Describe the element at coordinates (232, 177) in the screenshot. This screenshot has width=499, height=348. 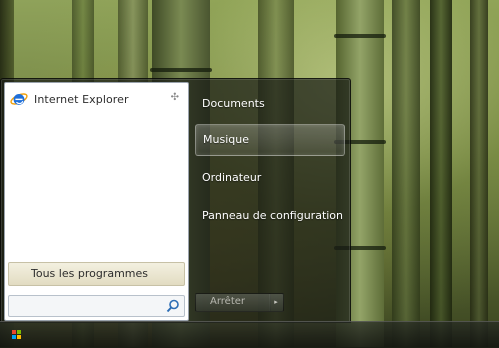
I see `place-item-label: Ordinateur` at that location.